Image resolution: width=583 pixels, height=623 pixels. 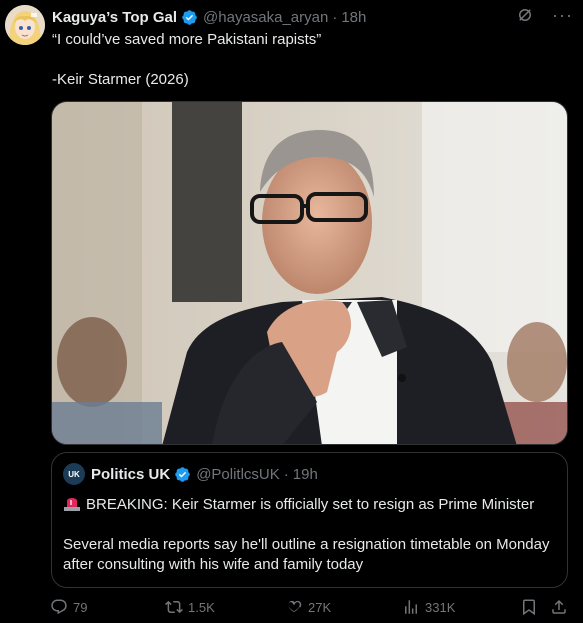 I want to click on author-avatar, so click(x=25, y=25).